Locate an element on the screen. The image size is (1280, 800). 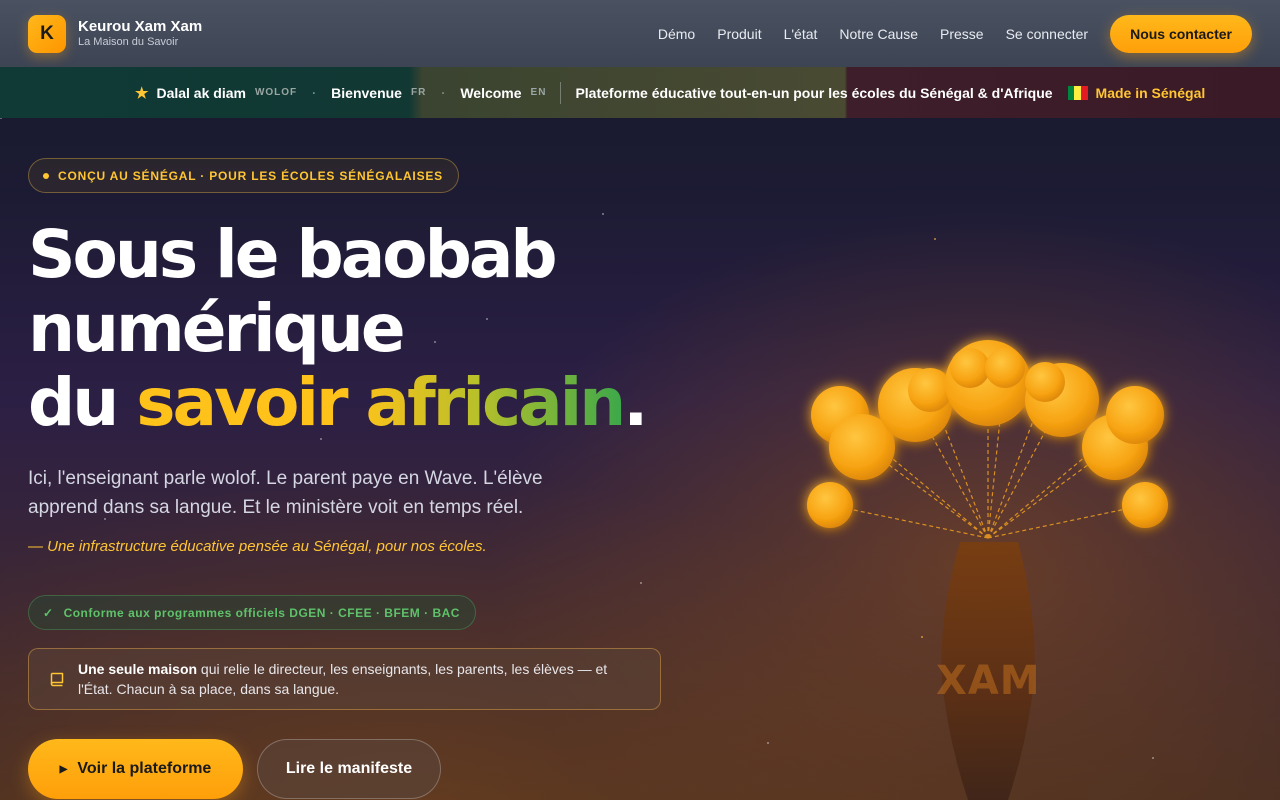
made-in-label: Made in Sénégal is located at coordinates (1150, 92).